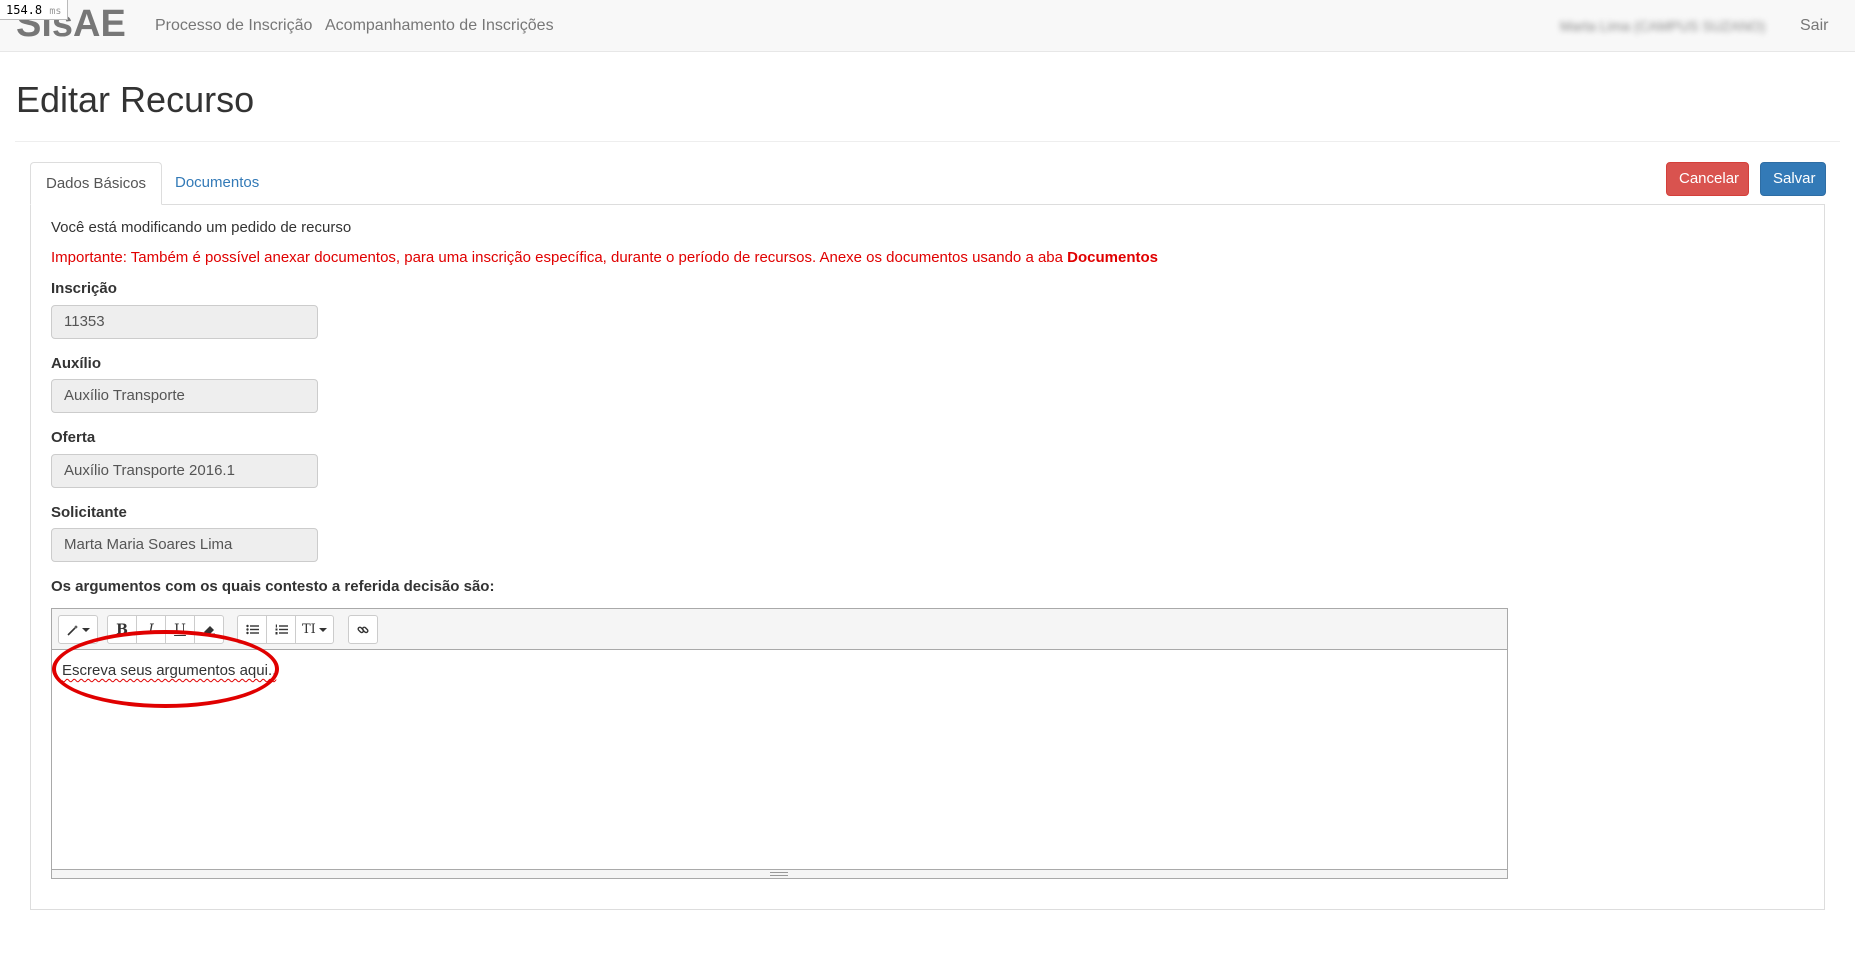  Describe the element at coordinates (184, 545) in the screenshot. I see `solicitante-field: Marta Maria Soares Lima` at that location.